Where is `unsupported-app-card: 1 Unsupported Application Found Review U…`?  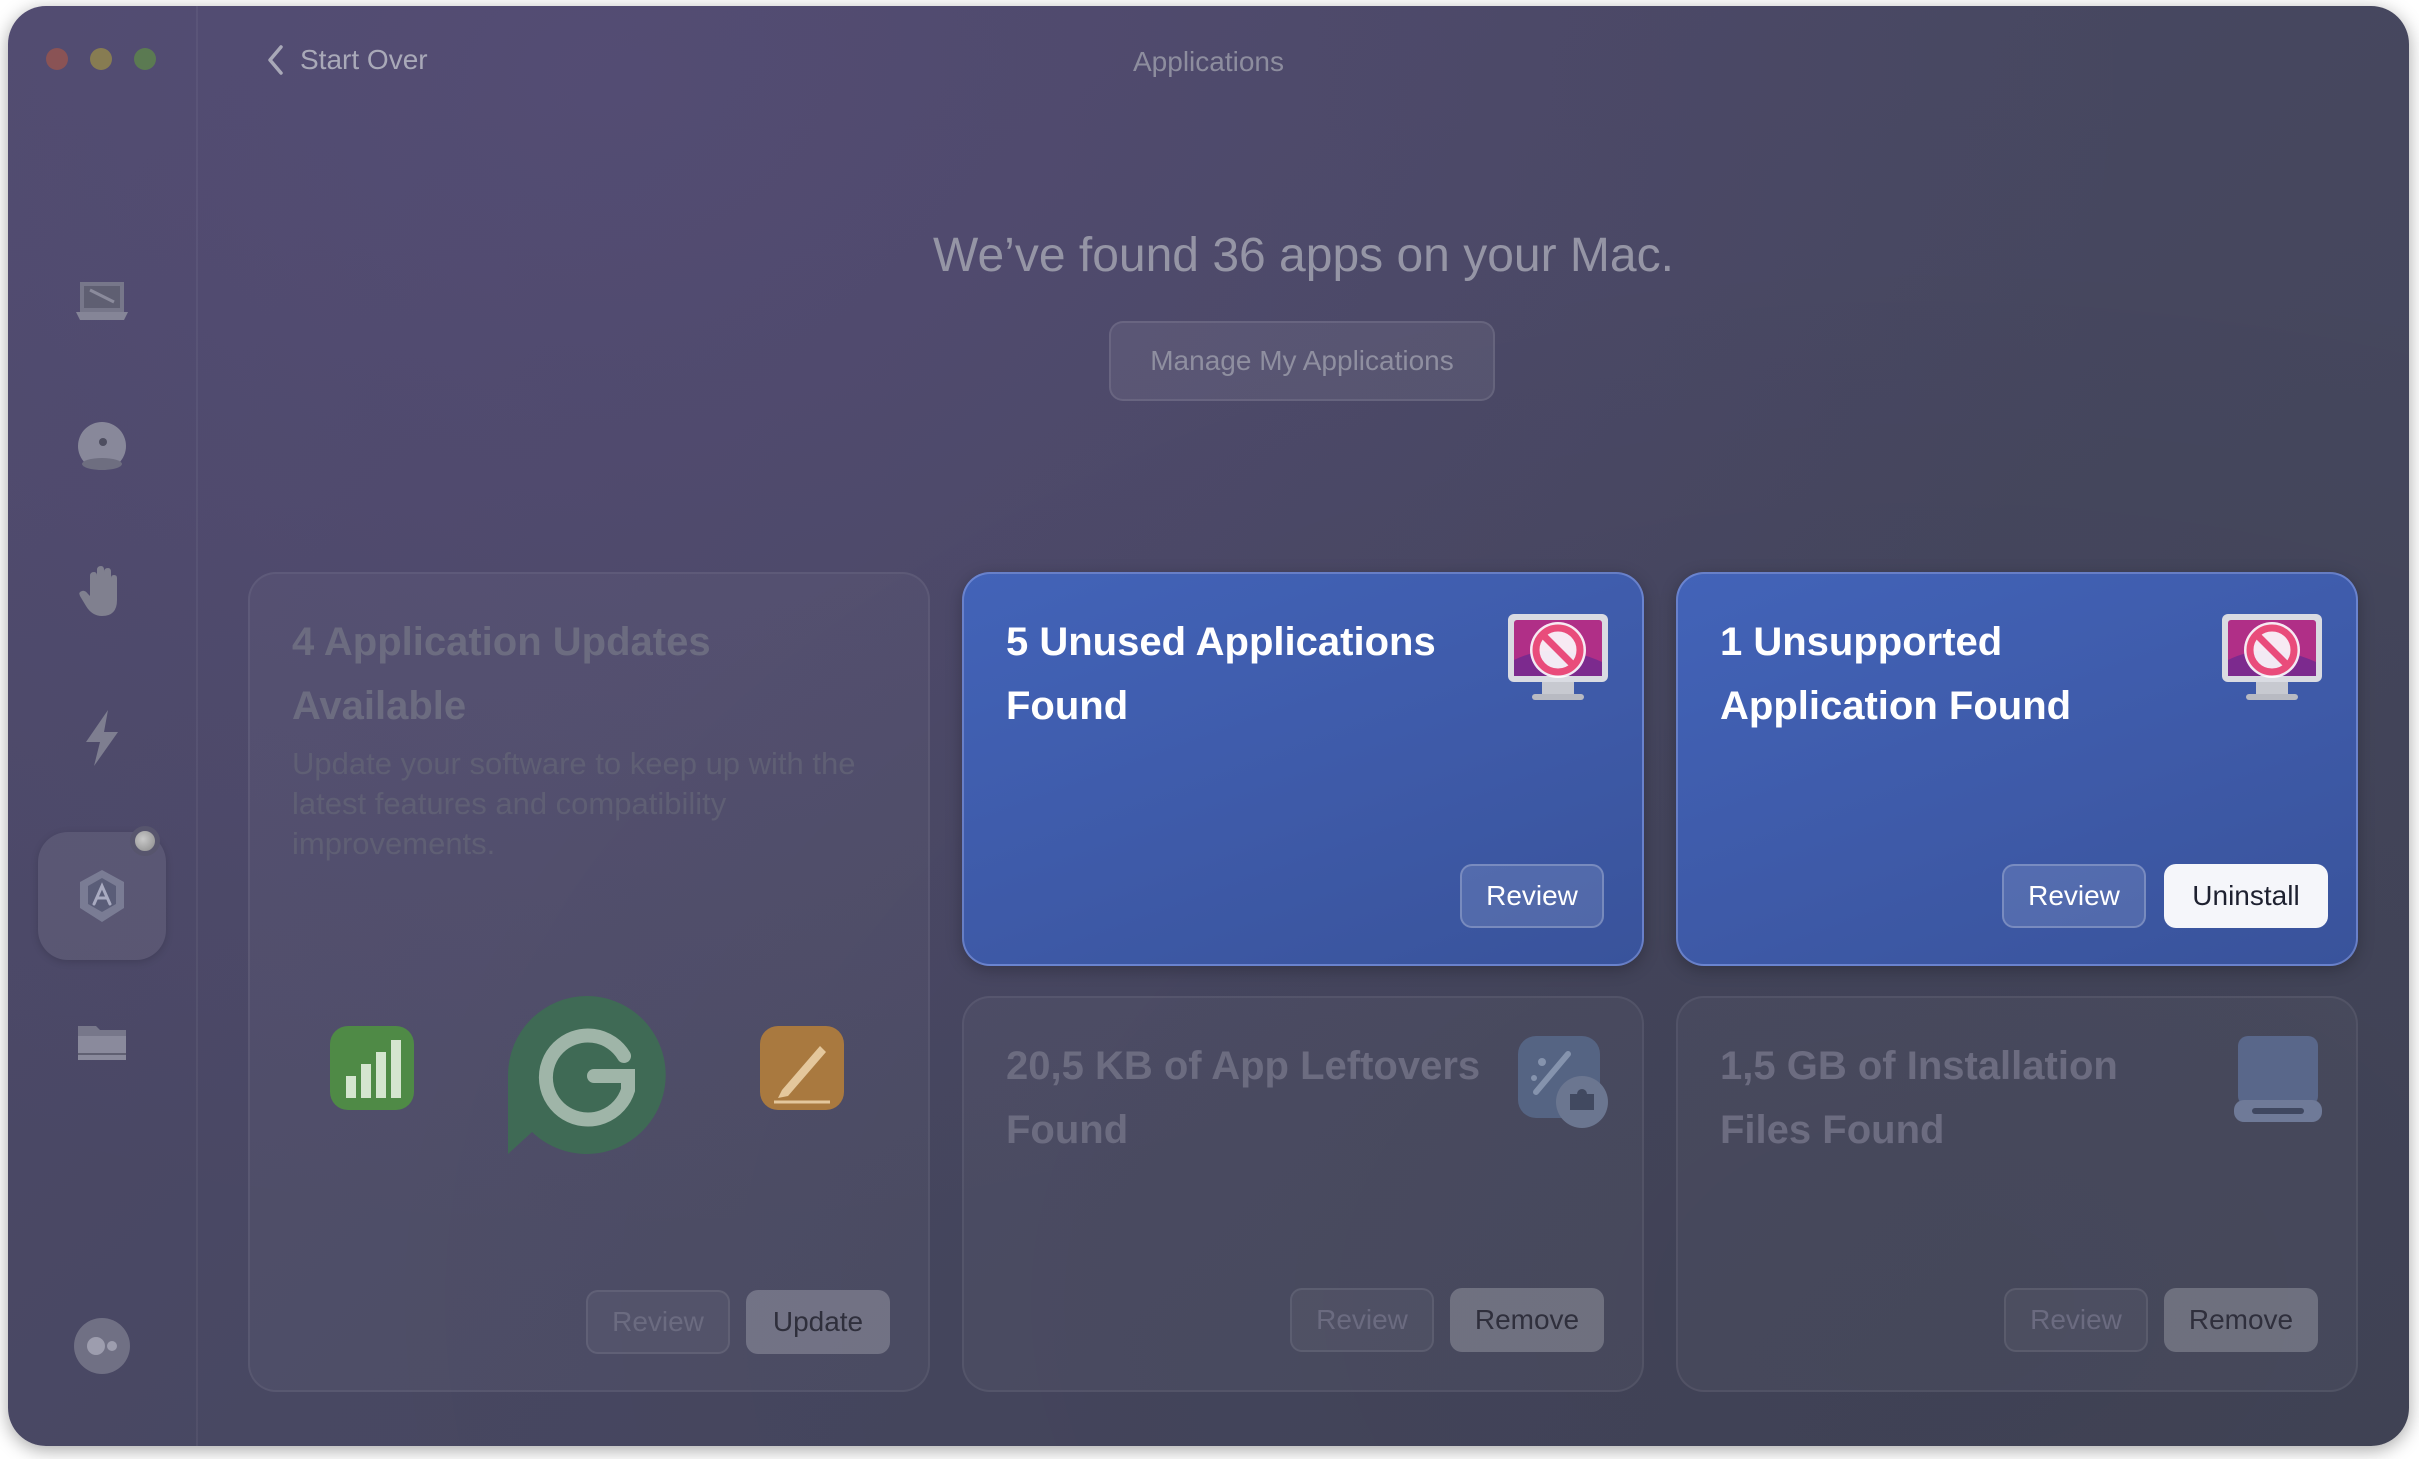
unsupported-app-card: 1 Unsupported Application Found Review U… is located at coordinates (2017, 769).